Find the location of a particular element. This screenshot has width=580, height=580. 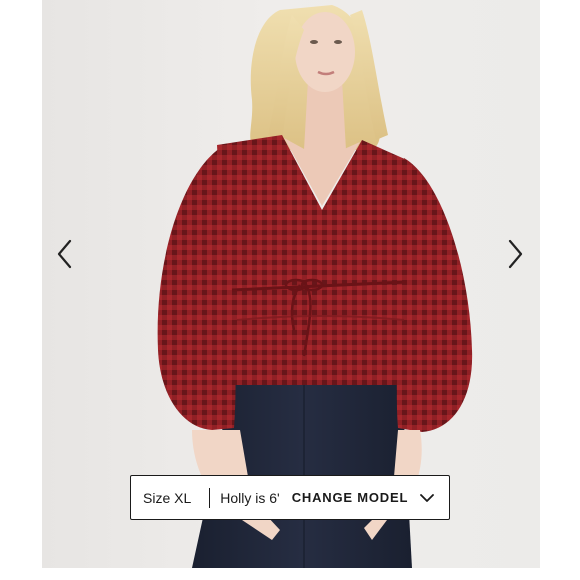

blouse-right-sleeve is located at coordinates (432, 295).